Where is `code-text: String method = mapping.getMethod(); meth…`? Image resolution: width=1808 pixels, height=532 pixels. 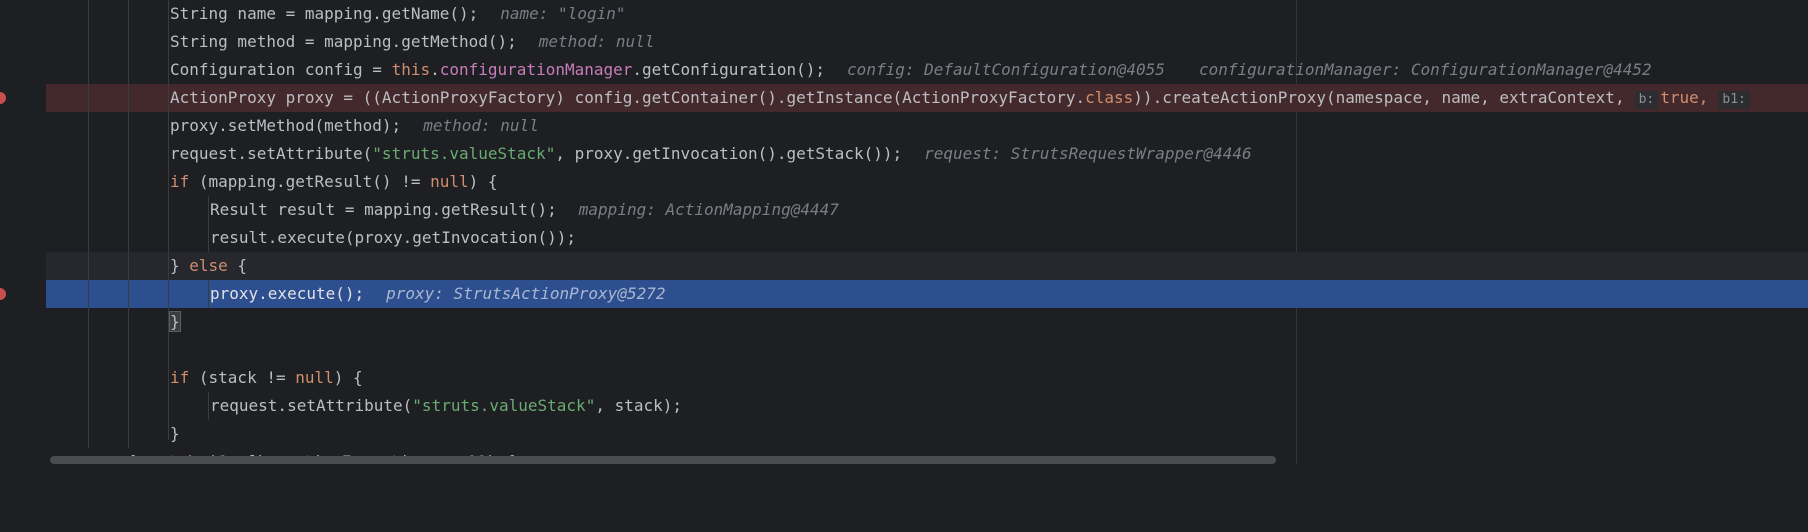 code-text: String method = mapping.getMethod(); meth… is located at coordinates (412, 41).